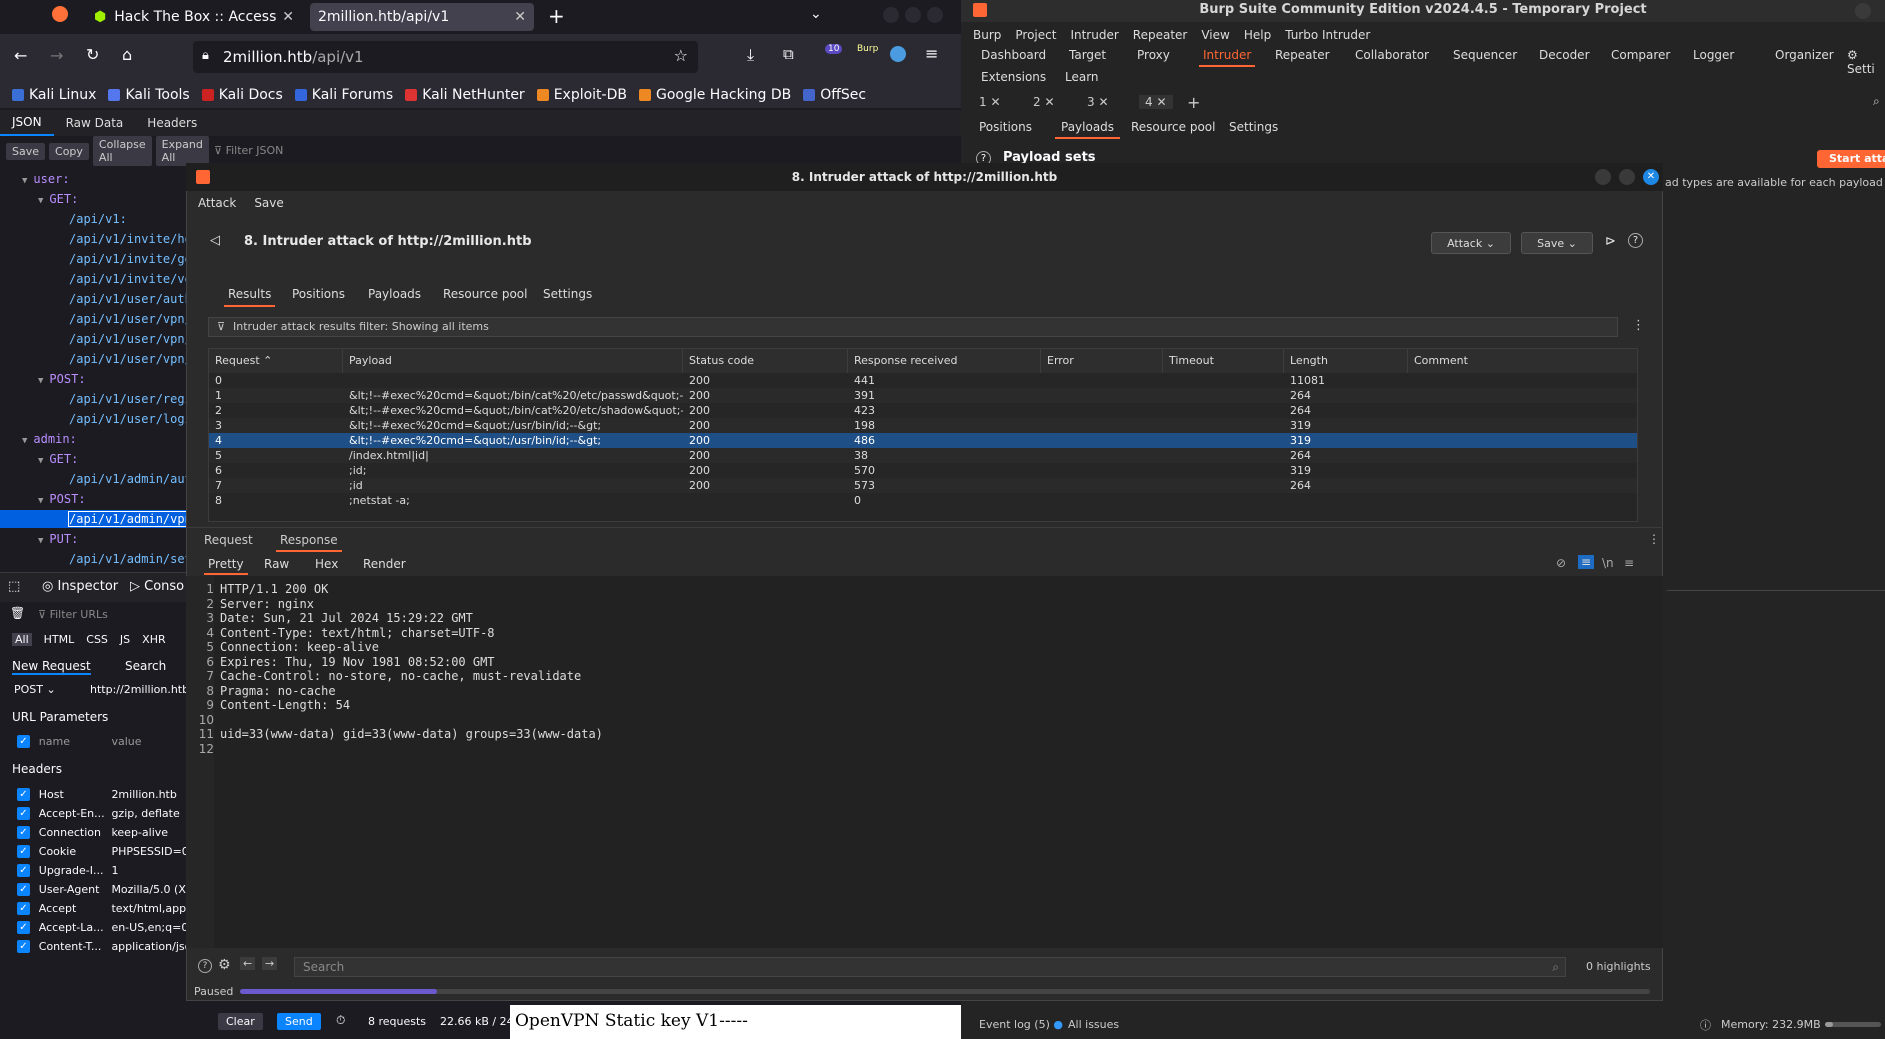 Image resolution: width=1885 pixels, height=1039 pixels. Describe the element at coordinates (62, 379) in the screenshot. I see `tree-node-post: ▼ POST:` at that location.